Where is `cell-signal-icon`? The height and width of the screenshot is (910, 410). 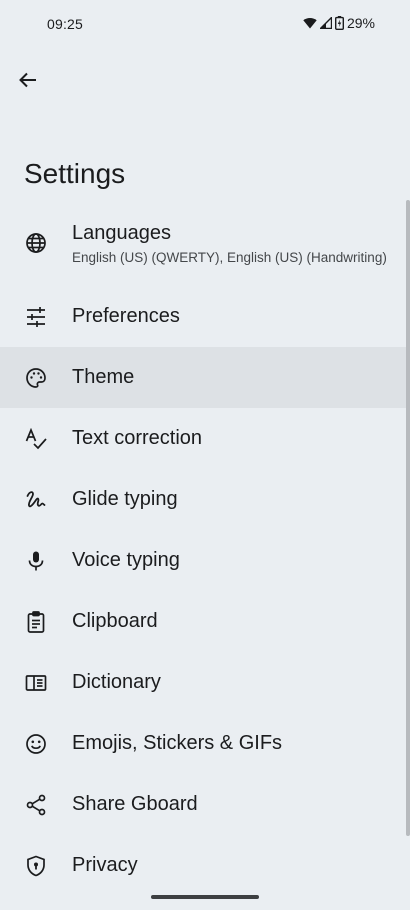 cell-signal-icon is located at coordinates (325, 23).